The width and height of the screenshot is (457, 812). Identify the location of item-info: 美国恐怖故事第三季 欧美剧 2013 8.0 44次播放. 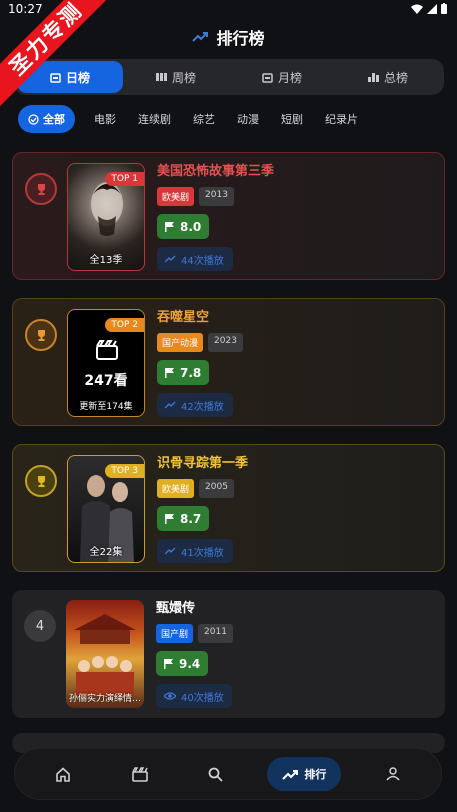
(215, 217).